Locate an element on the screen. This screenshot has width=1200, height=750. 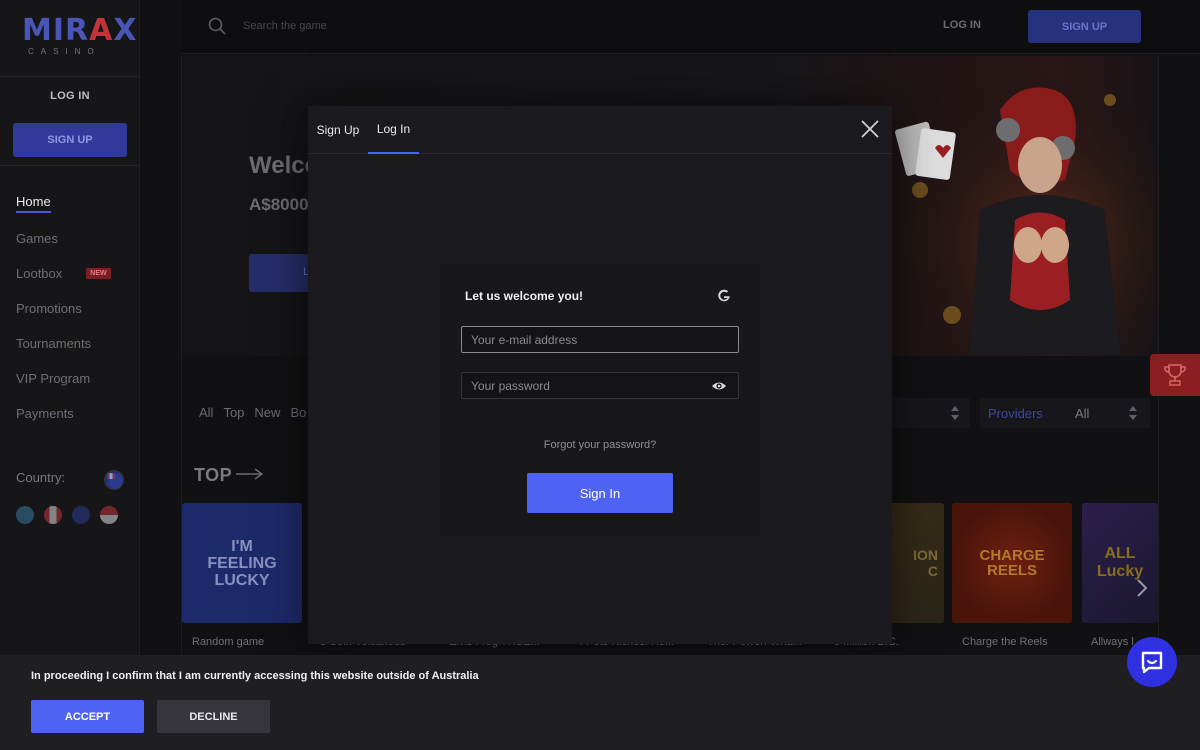
tournaments-tab is located at coordinates (1175, 375).